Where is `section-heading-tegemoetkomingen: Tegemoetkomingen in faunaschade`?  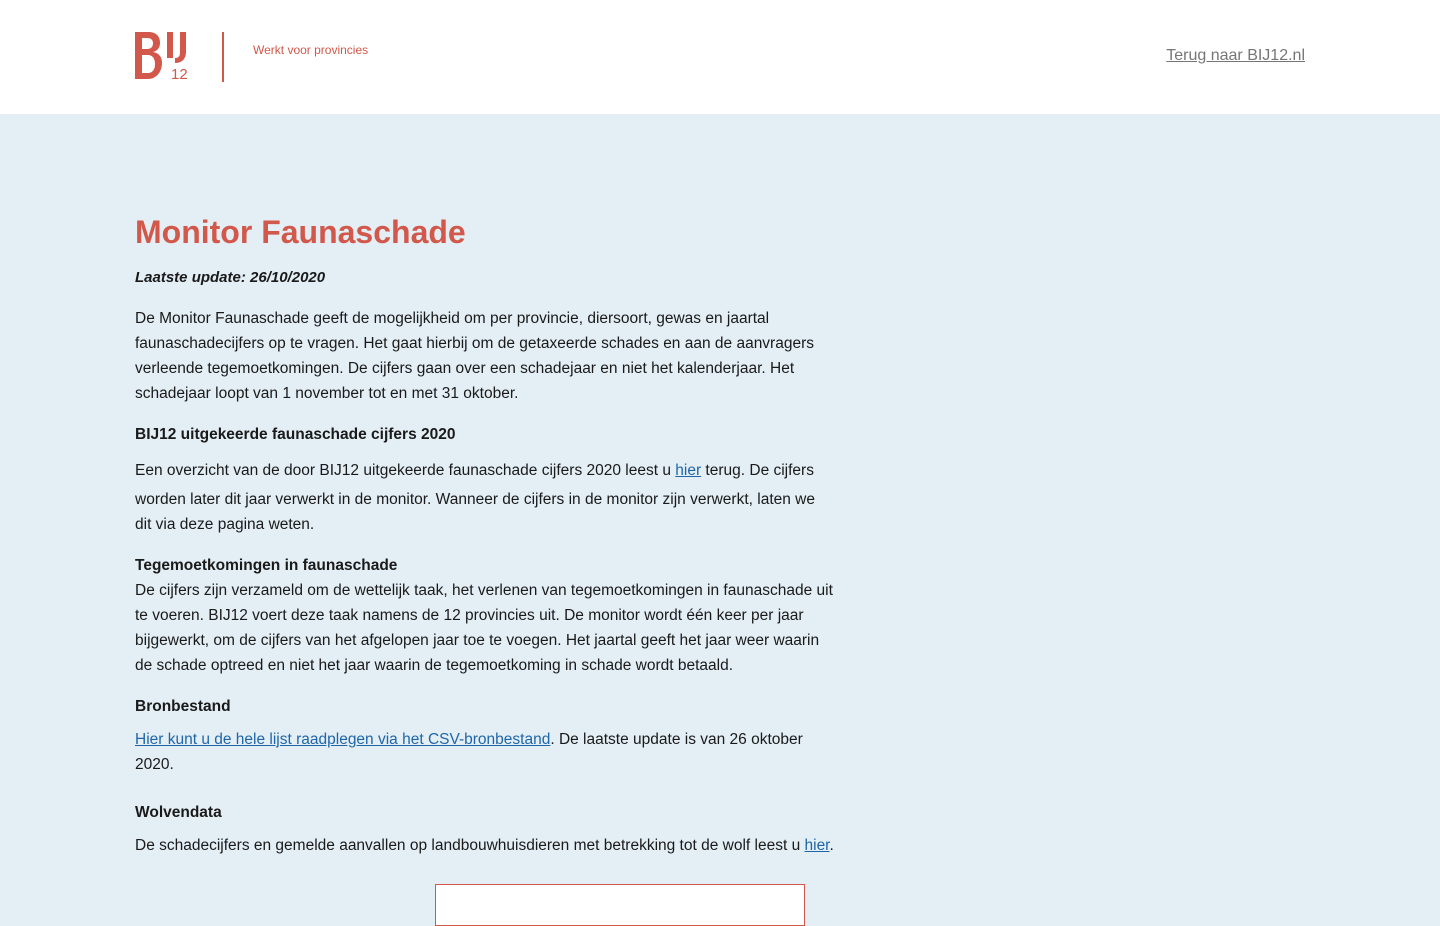 section-heading-tegemoetkomingen: Tegemoetkomingen in faunaschade is located at coordinates (266, 565).